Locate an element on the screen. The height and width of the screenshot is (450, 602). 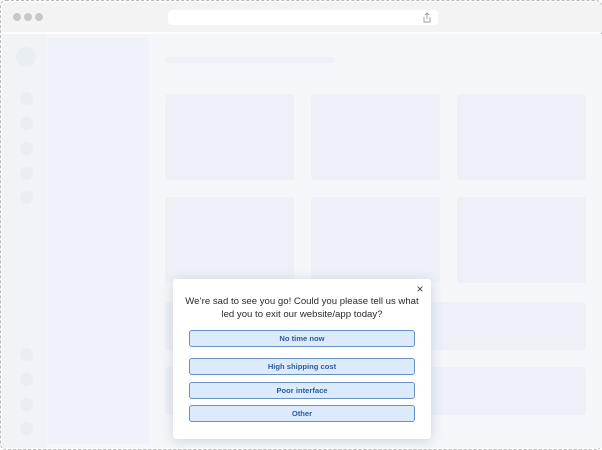
option-no-time-now: No time now is located at coordinates (302, 338).